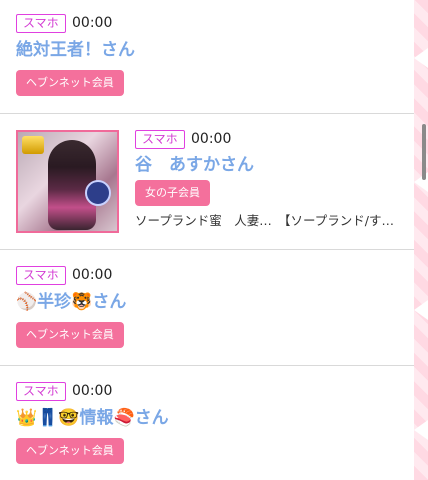 The height and width of the screenshot is (480, 428). What do you see at coordinates (33, 145) in the screenshot?
I see `crown-icon` at bounding box center [33, 145].